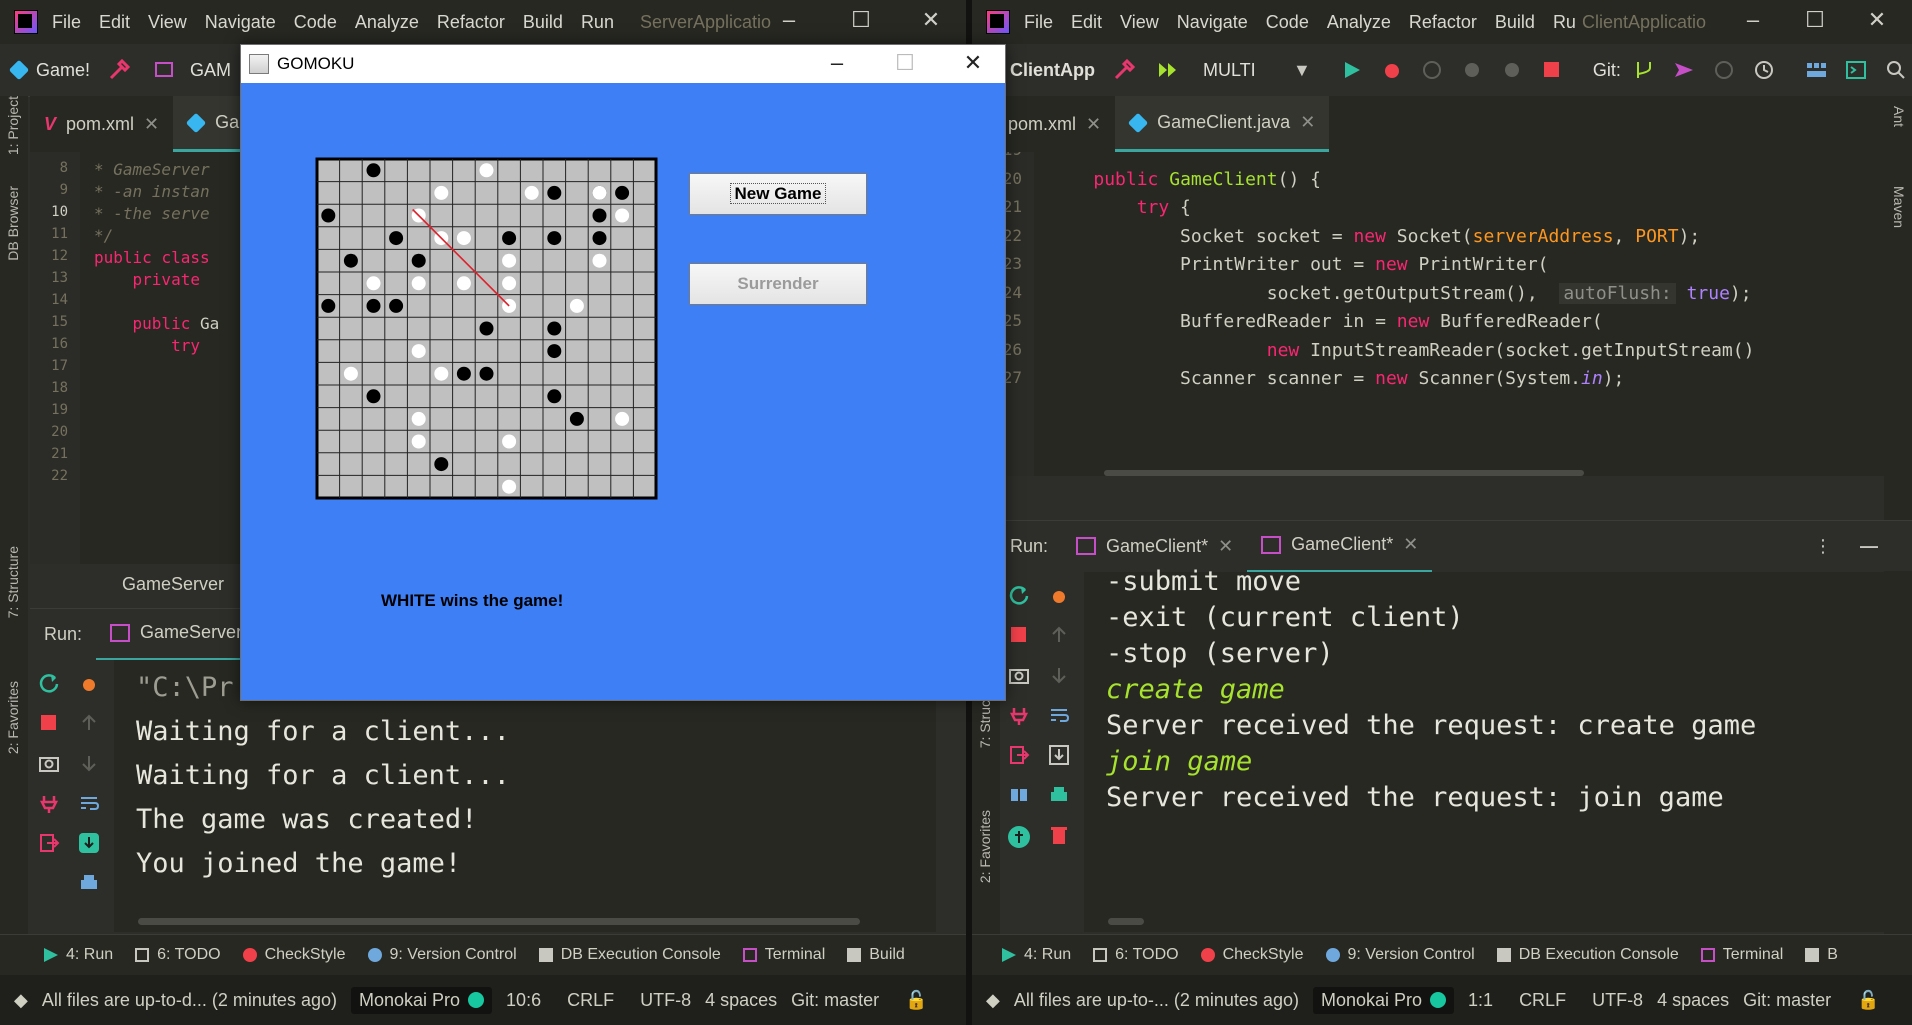 Image resolution: width=1912 pixels, height=1025 pixels. What do you see at coordinates (1154, 546) in the screenshot?
I see `run-tab-gameclient-1: GameClient* ✕` at bounding box center [1154, 546].